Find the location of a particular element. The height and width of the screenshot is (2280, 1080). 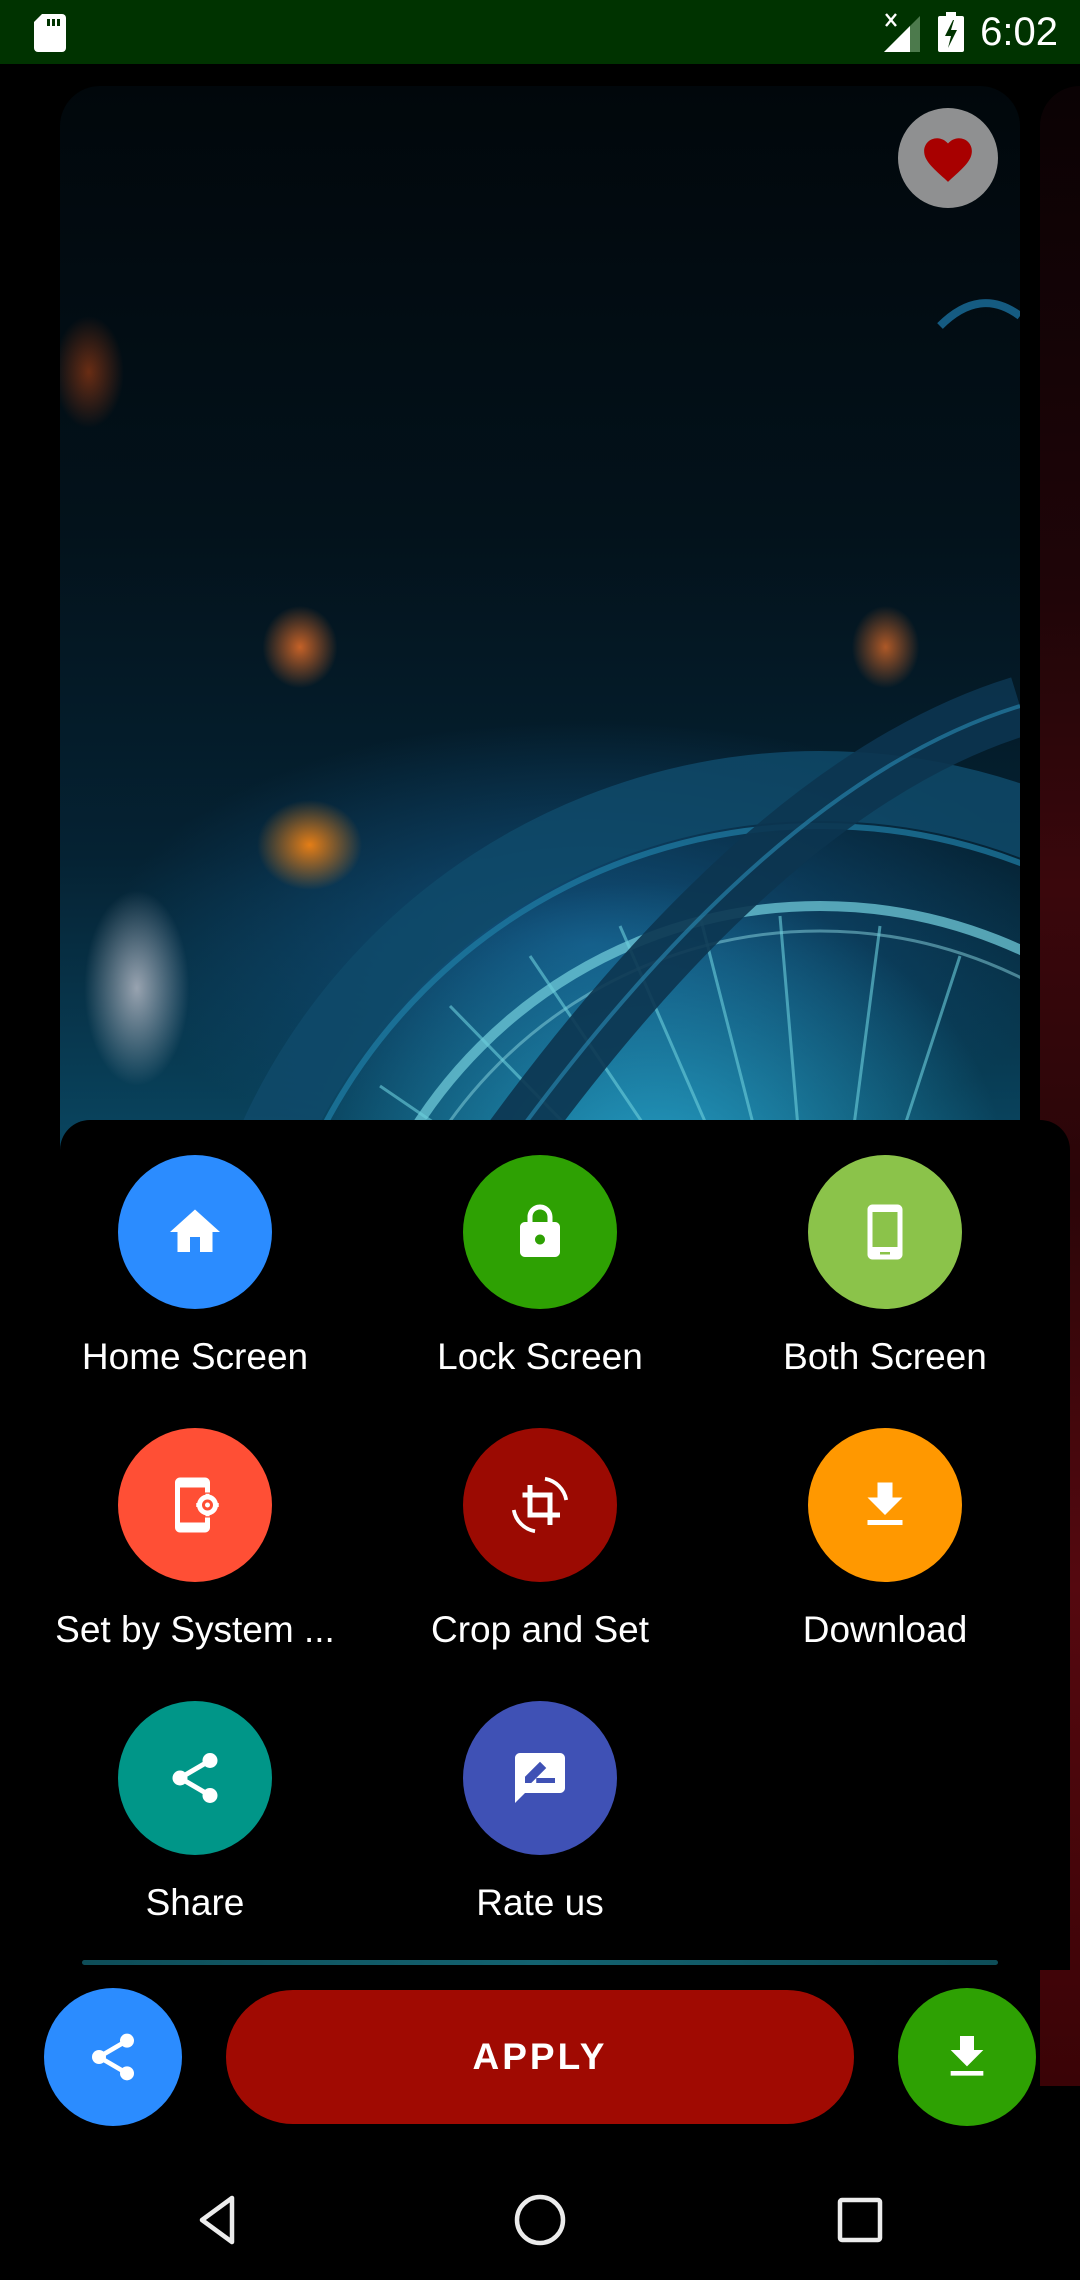

rate-review-icon is located at coordinates (540, 1778).